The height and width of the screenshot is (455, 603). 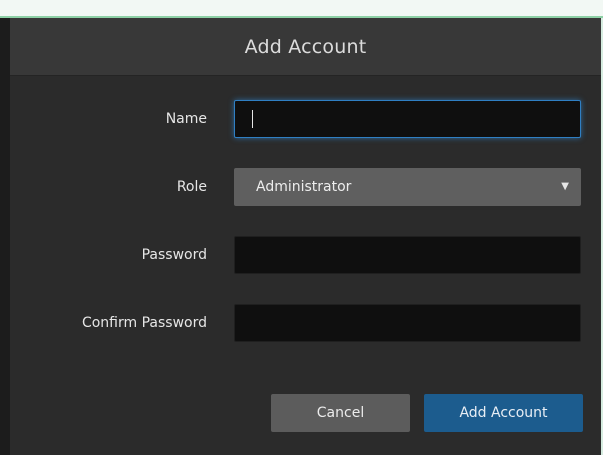 What do you see at coordinates (252, 119) in the screenshot?
I see `text-caret` at bounding box center [252, 119].